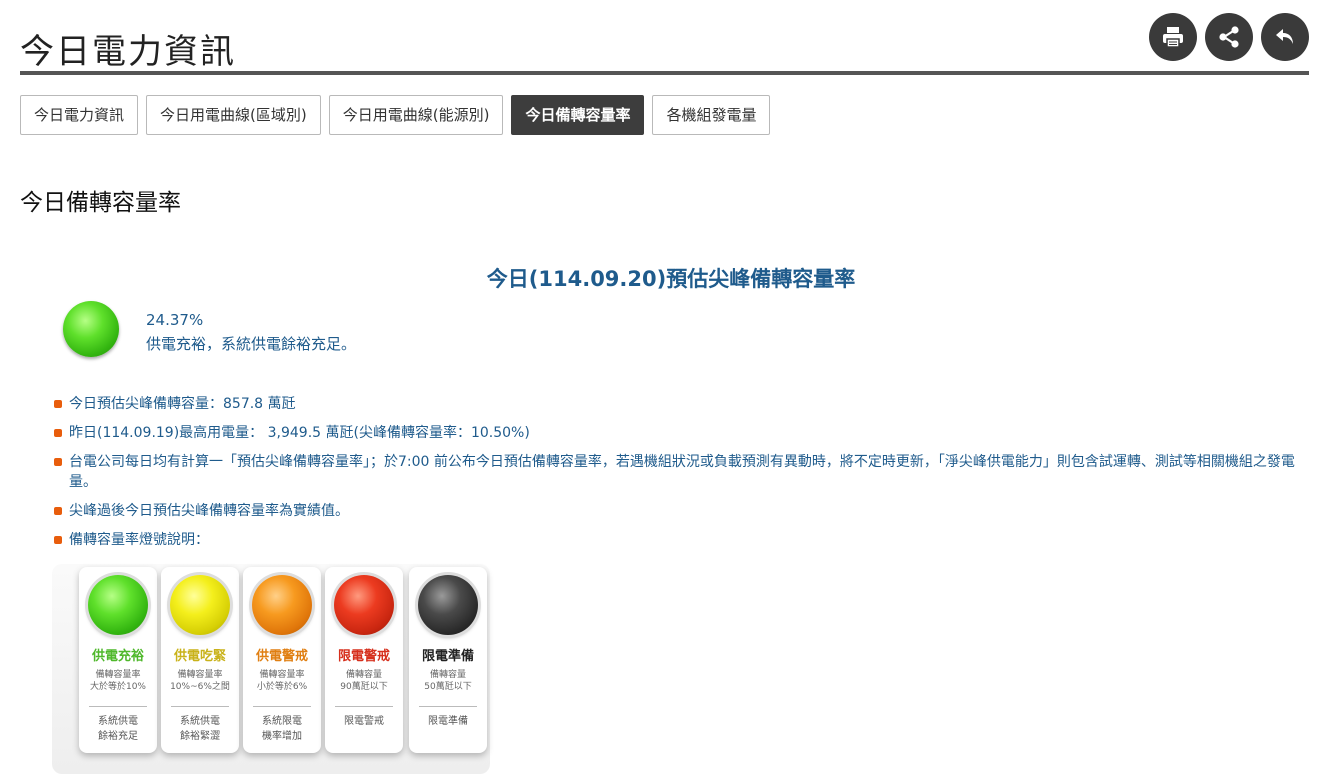 Image resolution: width=1342 pixels, height=776 pixels. Describe the element at coordinates (209, 511) in the screenshot. I see `note-text: 尖峰過後今日預估尖峰備轉容量率為實績值。` at that location.